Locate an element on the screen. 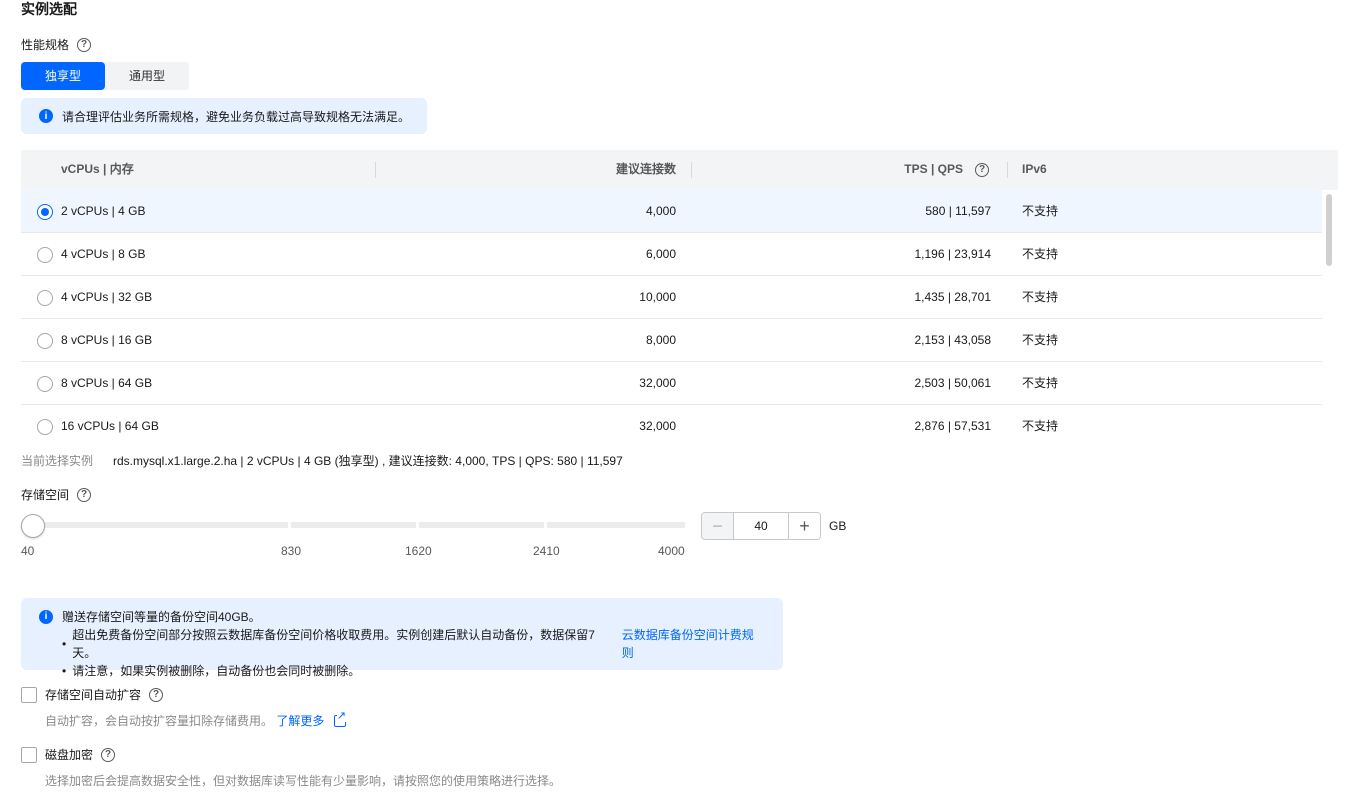  storage-input: 40 is located at coordinates (761, 526).